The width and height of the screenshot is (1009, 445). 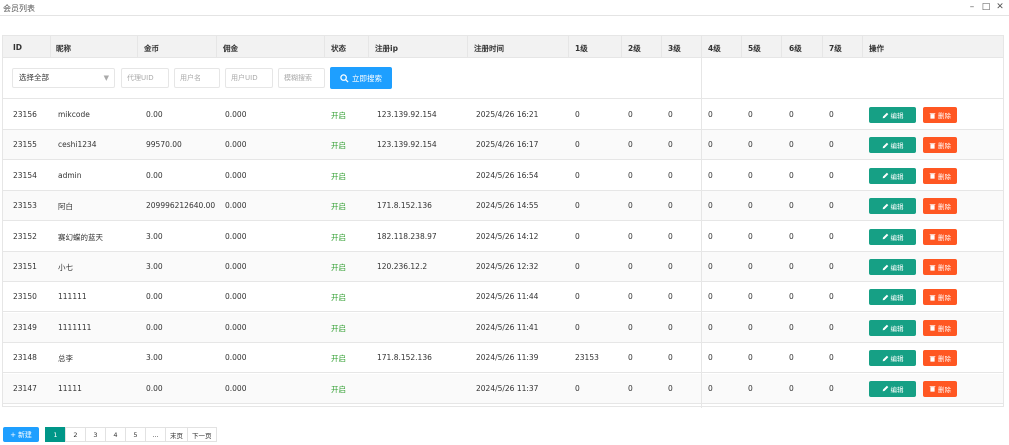 What do you see at coordinates (25, 388) in the screenshot?
I see `cell-id: 23147` at bounding box center [25, 388].